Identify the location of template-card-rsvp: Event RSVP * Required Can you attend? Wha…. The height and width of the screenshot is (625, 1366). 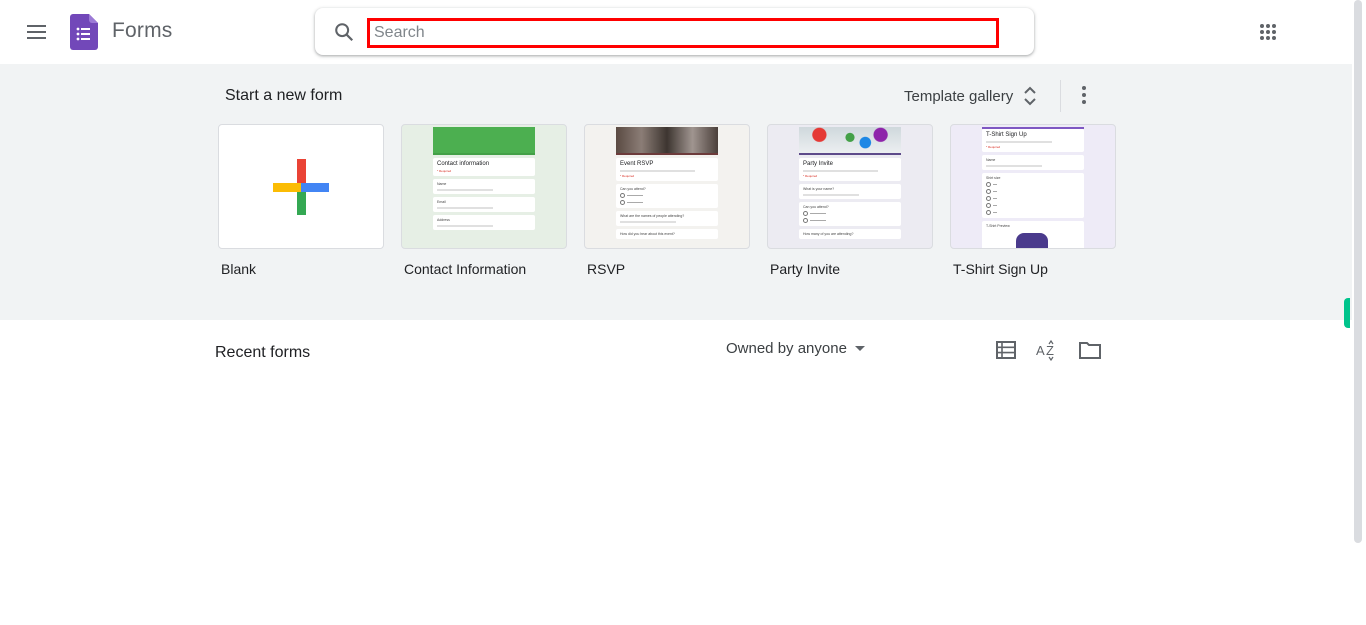
(667, 200).